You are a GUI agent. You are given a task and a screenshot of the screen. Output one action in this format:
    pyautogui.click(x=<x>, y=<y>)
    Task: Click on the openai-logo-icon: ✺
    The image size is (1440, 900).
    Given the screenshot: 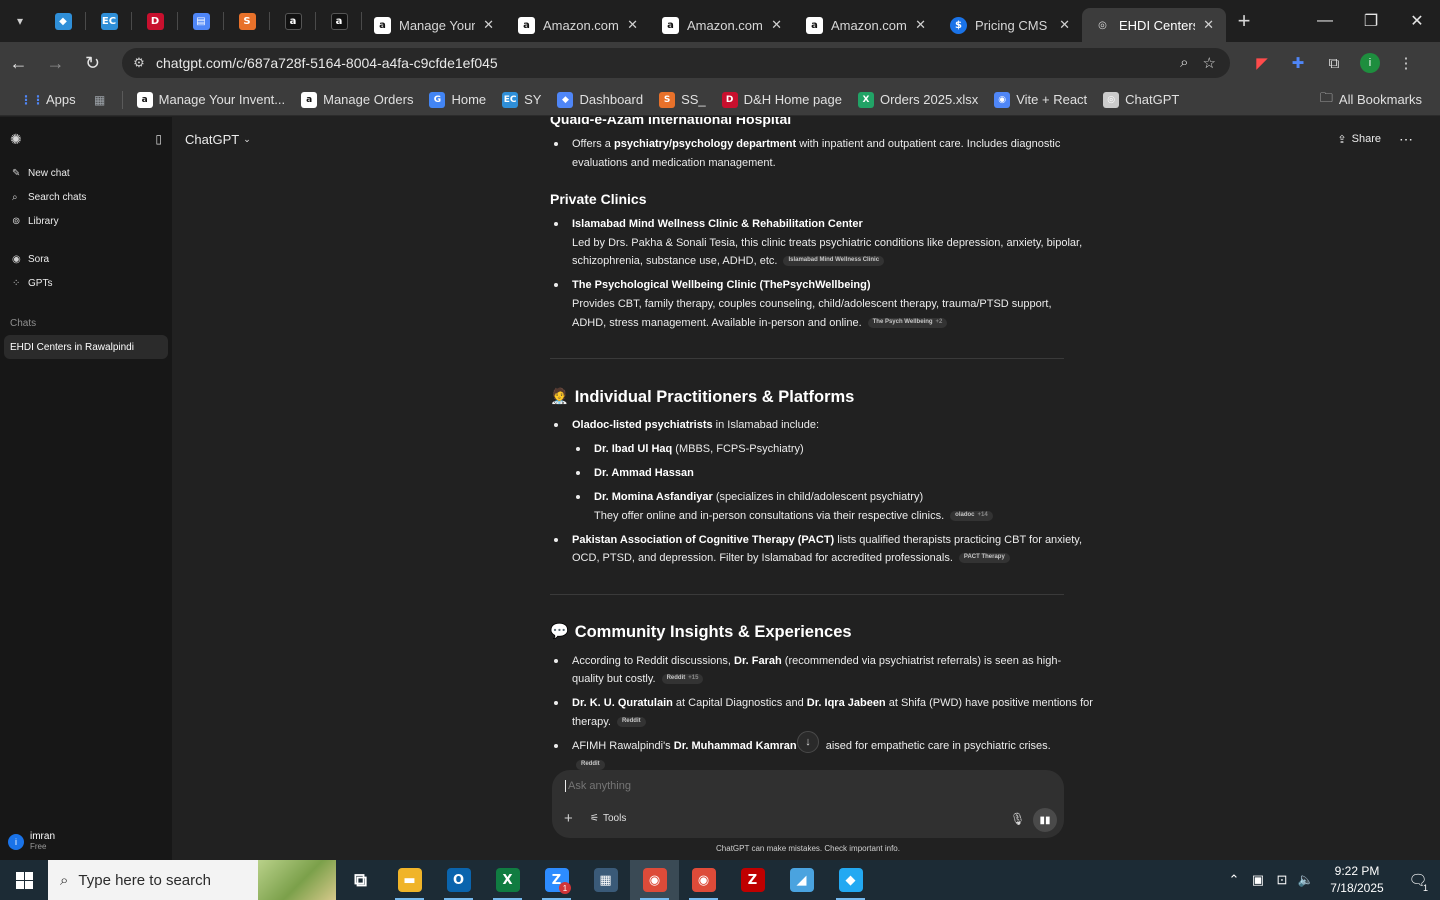 What is the action you would take?
    pyautogui.click(x=16, y=139)
    